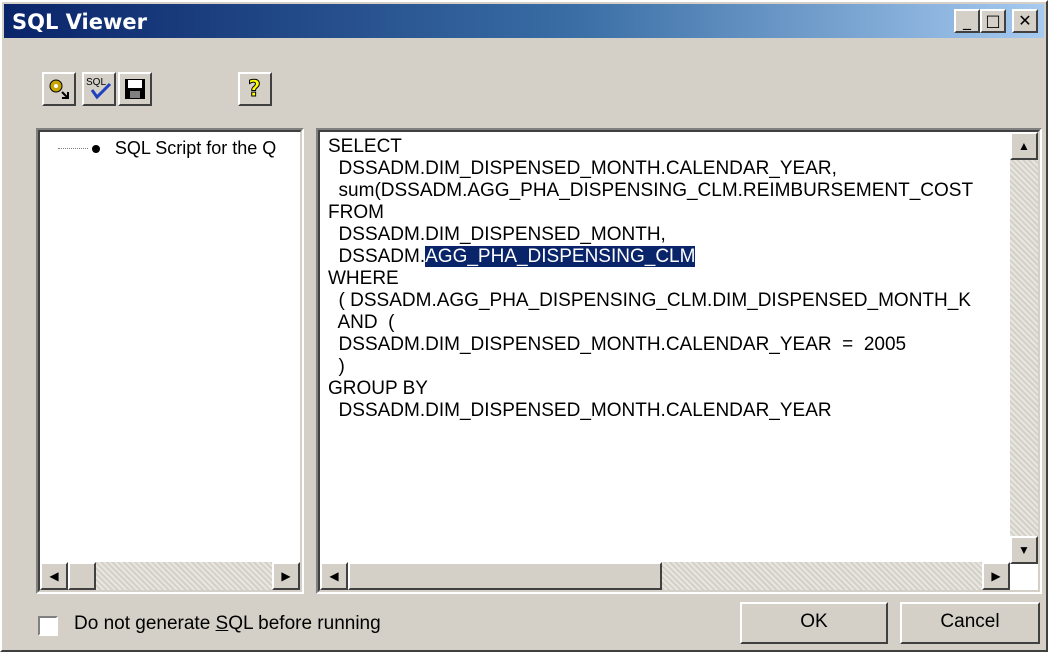 This screenshot has height=652, width=1048. I want to click on minimize-button: _, so click(967, 21).